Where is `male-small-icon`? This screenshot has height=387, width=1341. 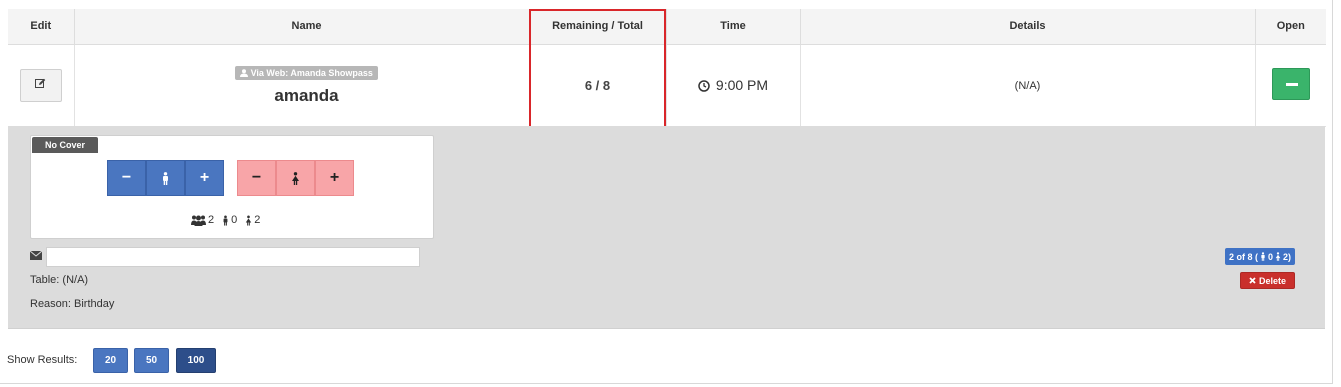 male-small-icon is located at coordinates (225, 220).